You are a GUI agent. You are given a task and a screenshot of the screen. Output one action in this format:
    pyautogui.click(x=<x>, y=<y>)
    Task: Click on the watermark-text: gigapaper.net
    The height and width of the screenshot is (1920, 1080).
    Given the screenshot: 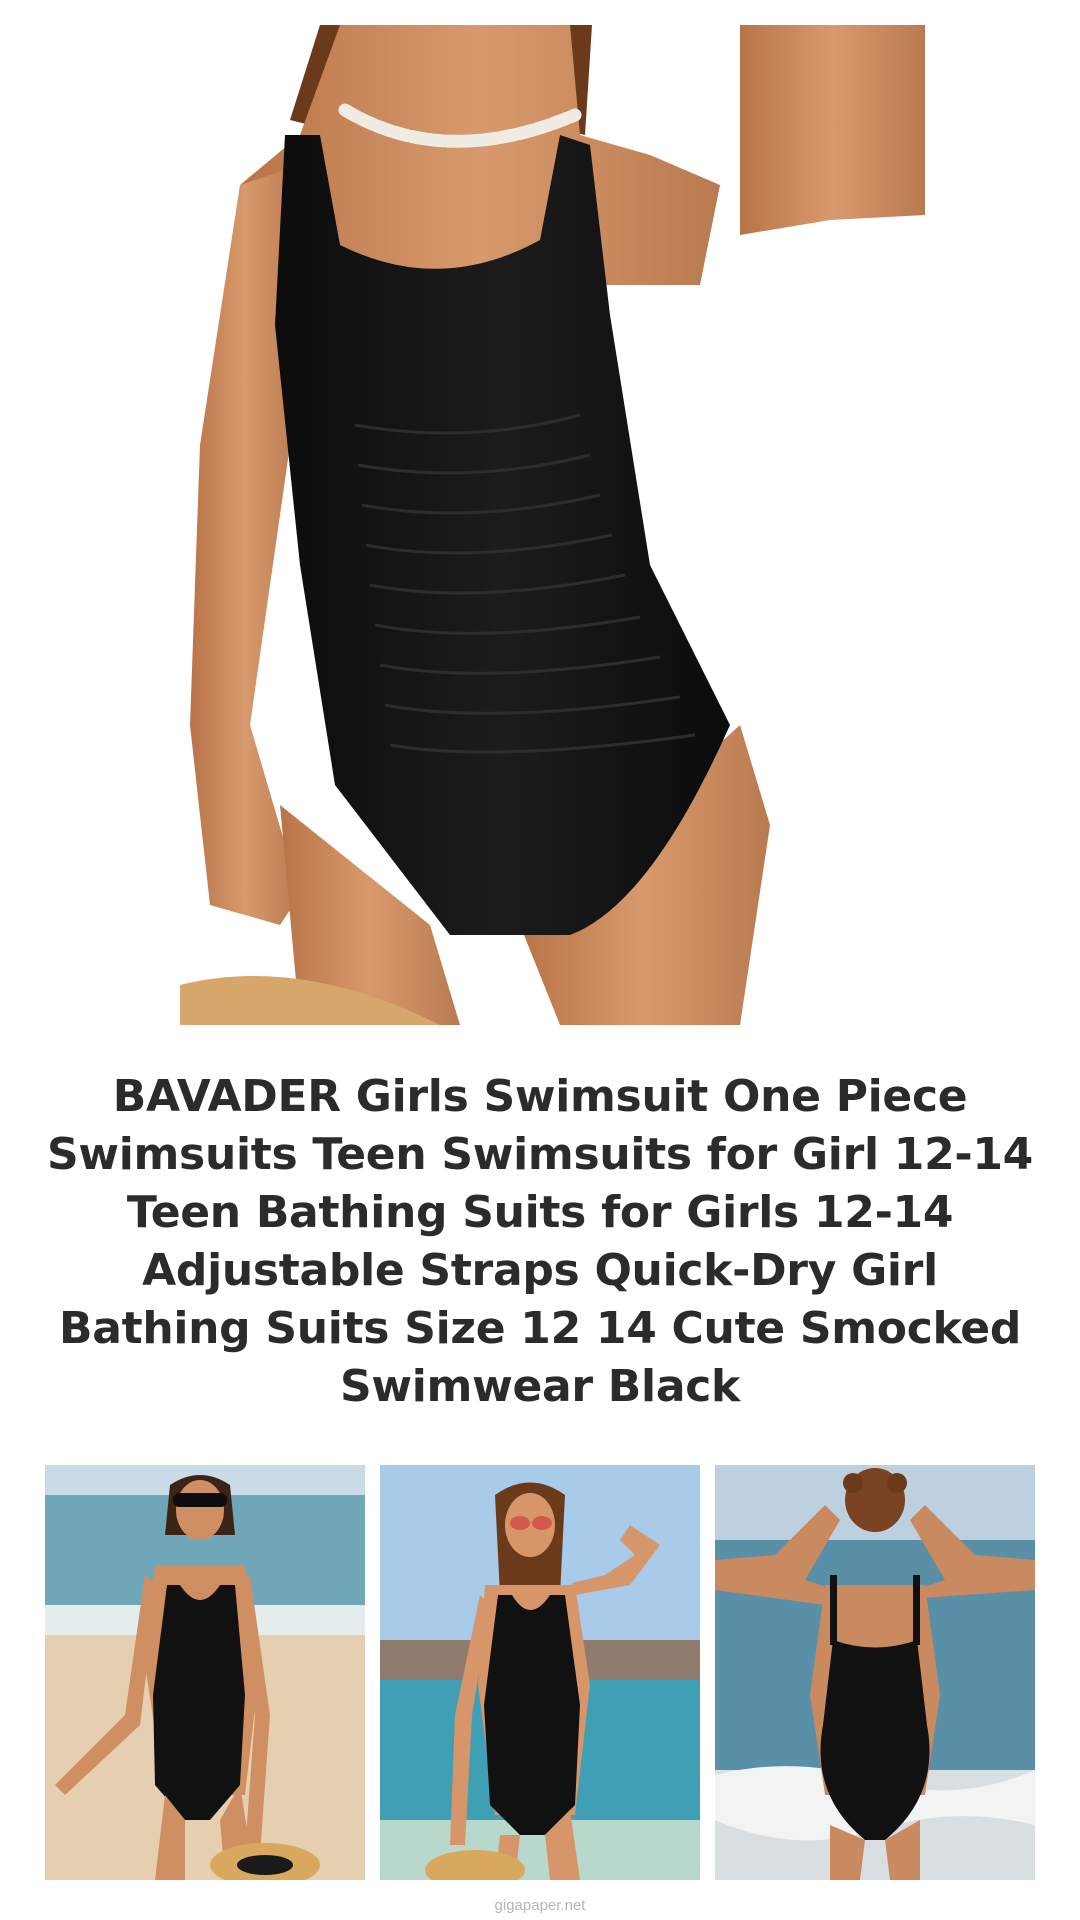 What is the action you would take?
    pyautogui.click(x=540, y=1905)
    